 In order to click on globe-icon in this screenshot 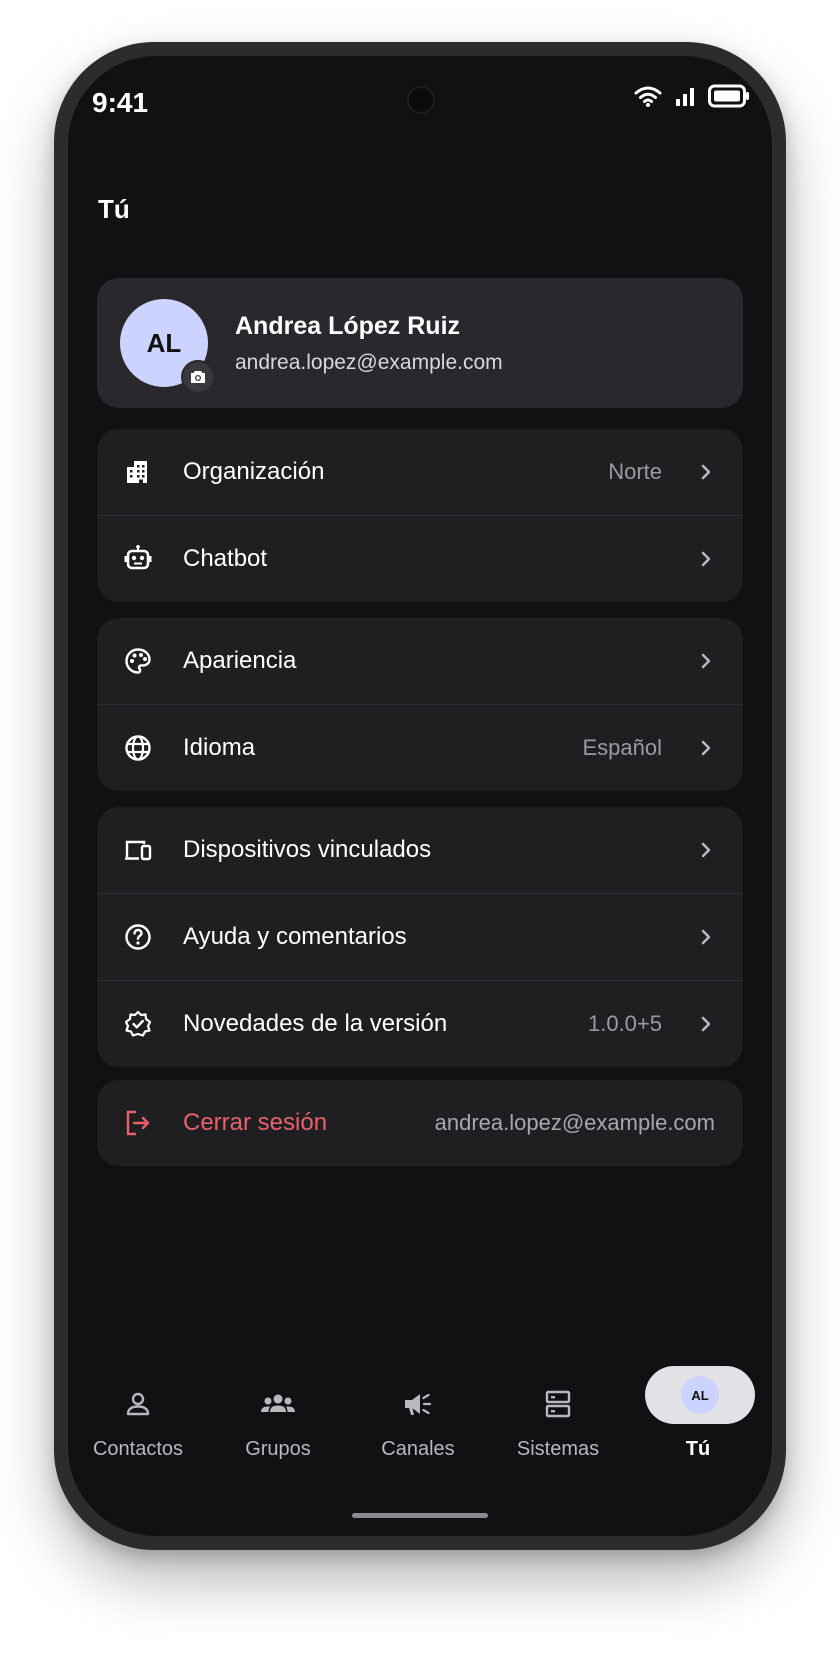, I will do `click(138, 748)`.